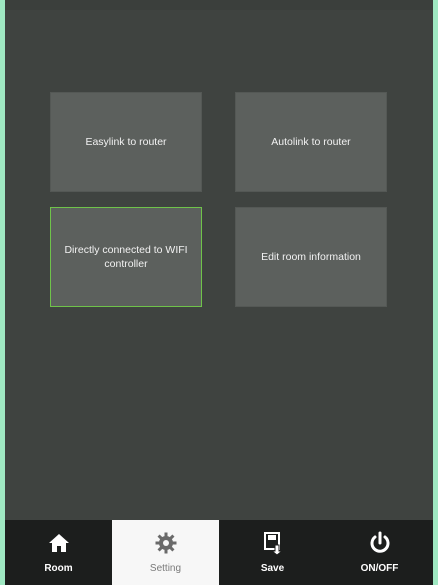 The width and height of the screenshot is (438, 585). What do you see at coordinates (165, 543) in the screenshot?
I see `gear-icon` at bounding box center [165, 543].